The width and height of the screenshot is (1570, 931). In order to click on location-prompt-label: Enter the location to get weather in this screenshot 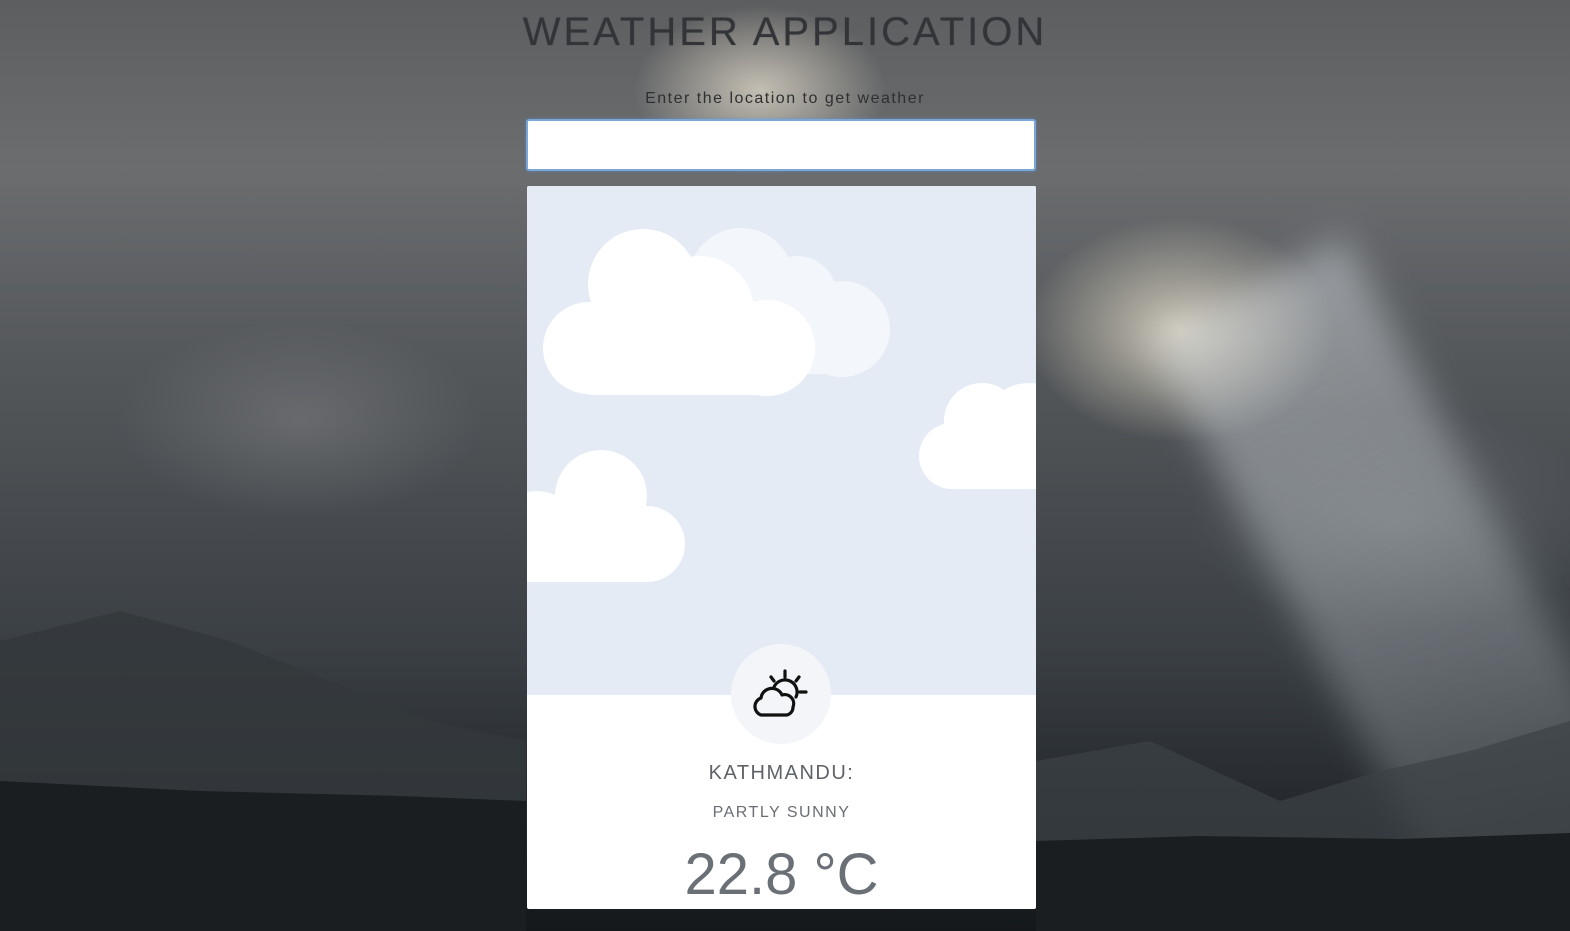, I will do `click(785, 98)`.